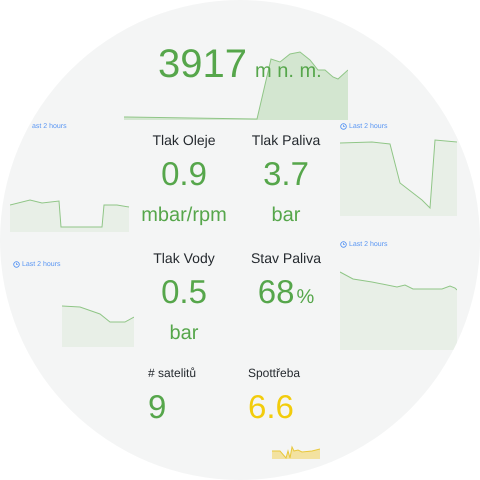 Image resolution: width=480 pixels, height=480 pixels. What do you see at coordinates (184, 174) in the screenshot?
I see `stat-value: 0.9` at bounding box center [184, 174].